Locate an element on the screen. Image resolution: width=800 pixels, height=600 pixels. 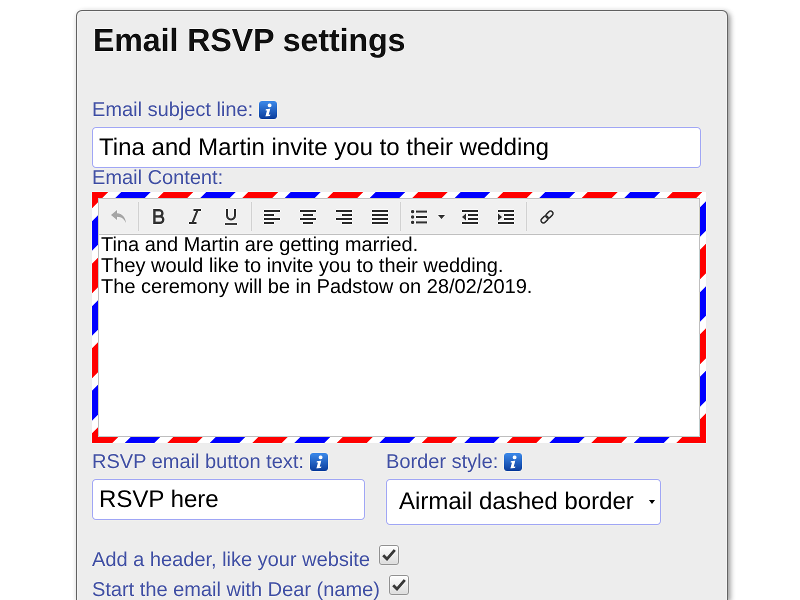
outdent-icon is located at coordinates (470, 217).